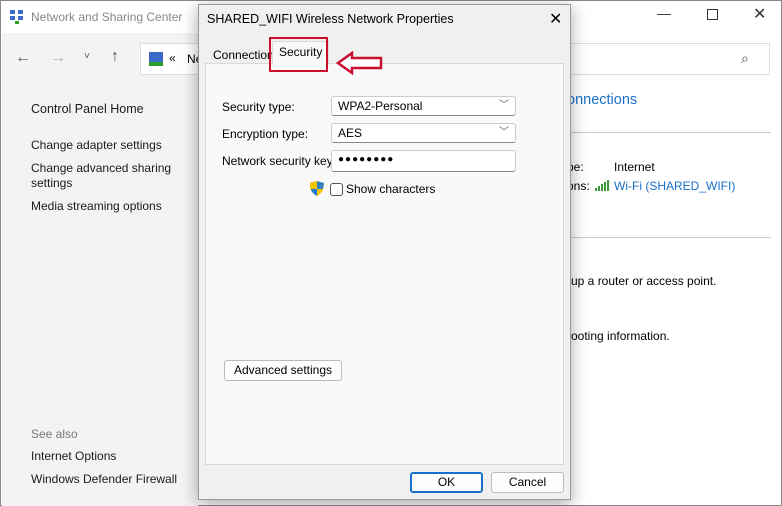 The image size is (782, 506). Describe the element at coordinates (359, 64) in the screenshot. I see `annotation-arrow-icon` at that location.